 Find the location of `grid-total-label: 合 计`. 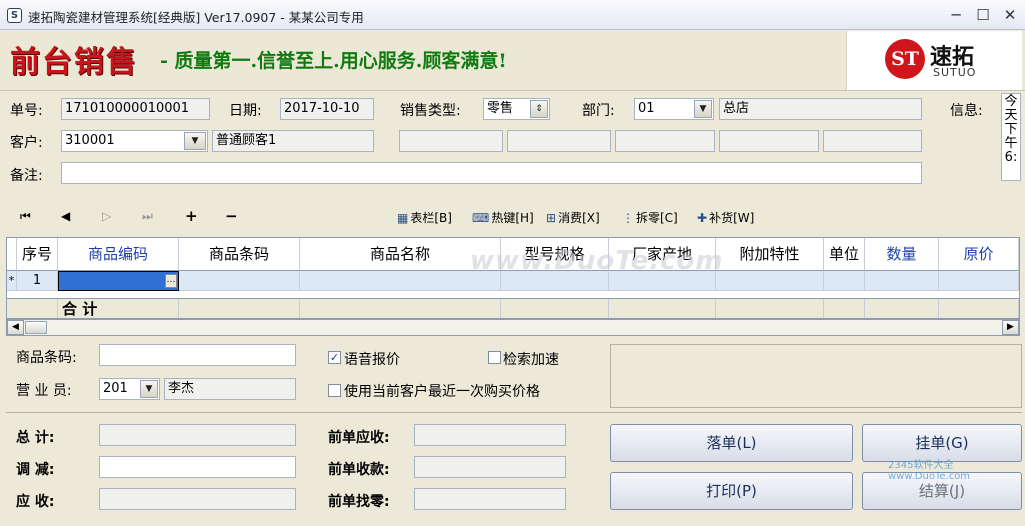

grid-total-label: 合 计 is located at coordinates (118, 308).